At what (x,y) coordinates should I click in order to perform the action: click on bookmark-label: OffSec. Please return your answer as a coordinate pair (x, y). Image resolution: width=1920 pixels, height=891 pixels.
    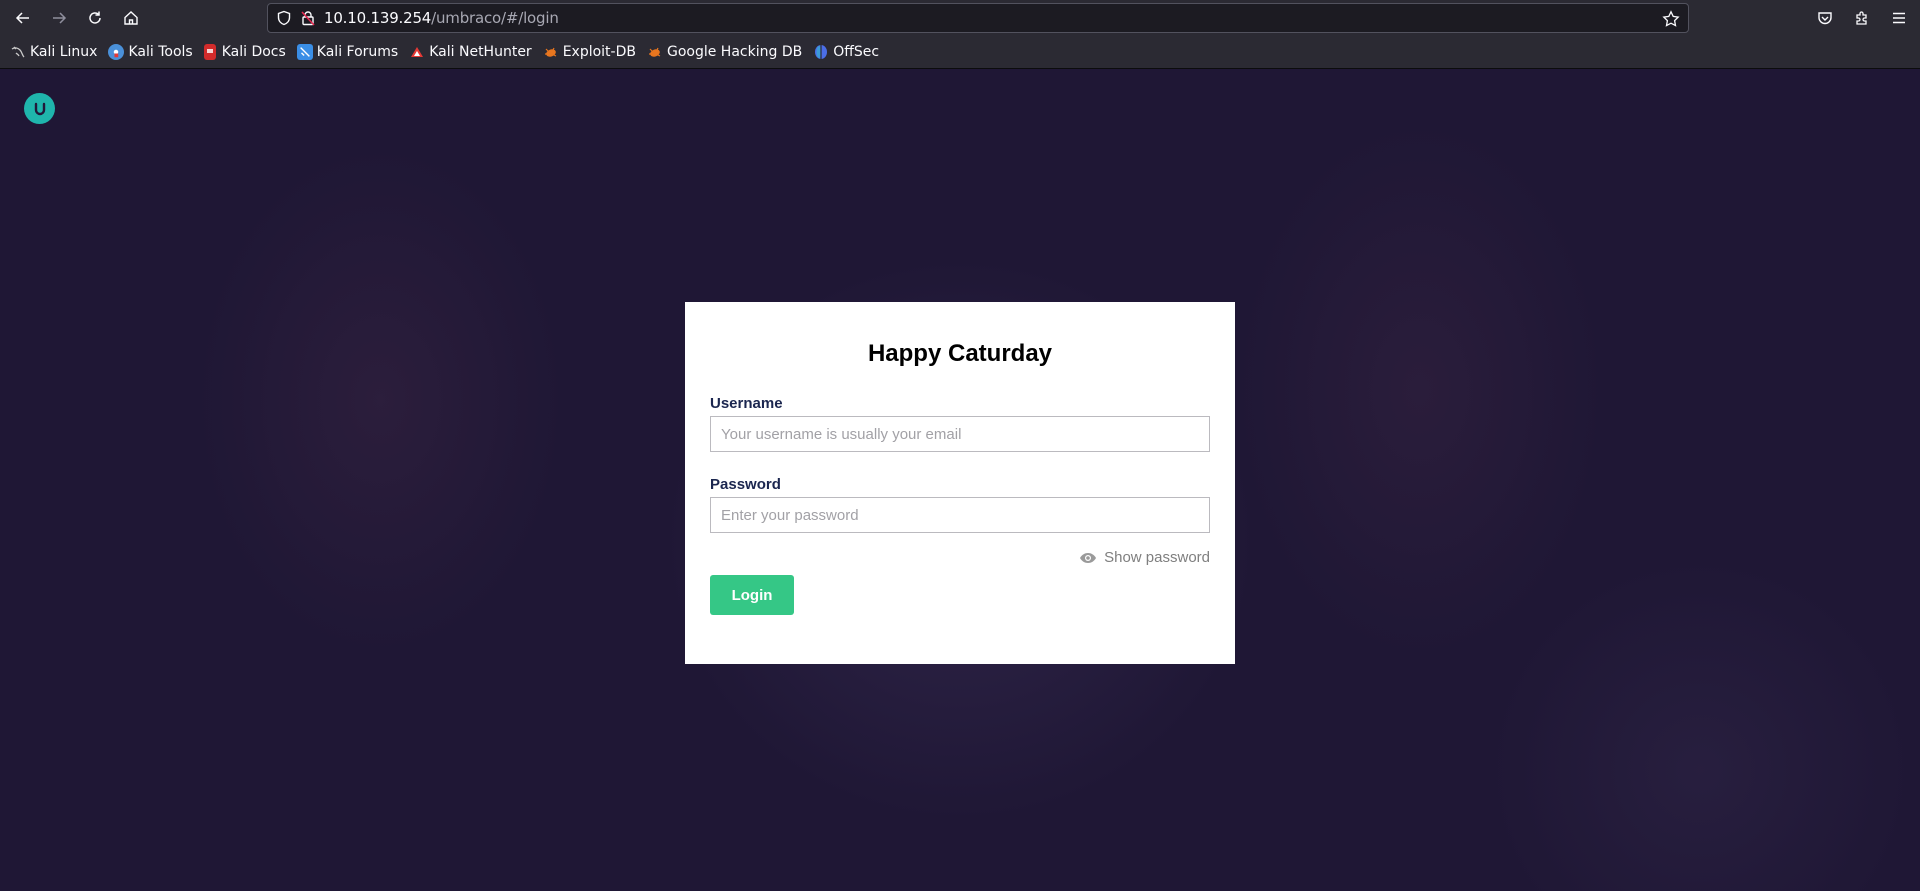
    Looking at the image, I should click on (856, 52).